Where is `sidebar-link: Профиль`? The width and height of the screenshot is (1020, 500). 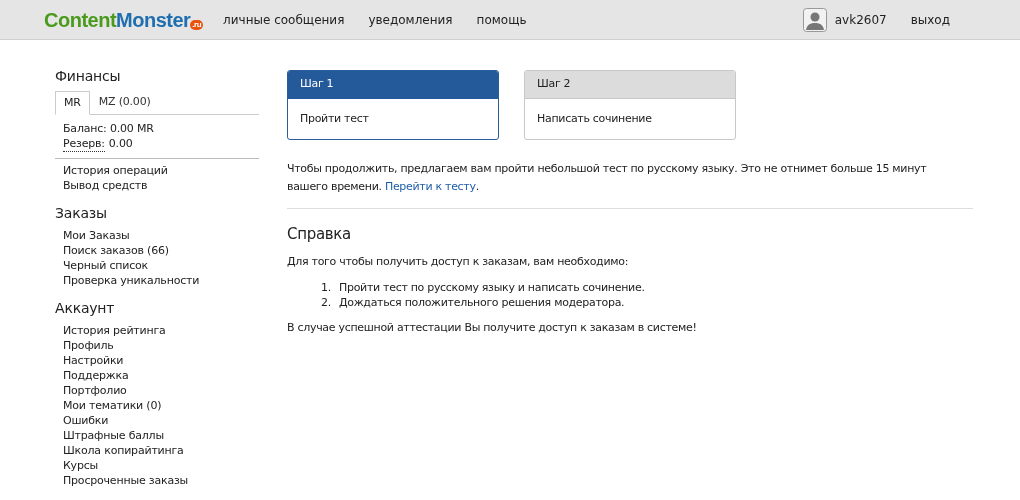
sidebar-link: Профиль is located at coordinates (88, 345).